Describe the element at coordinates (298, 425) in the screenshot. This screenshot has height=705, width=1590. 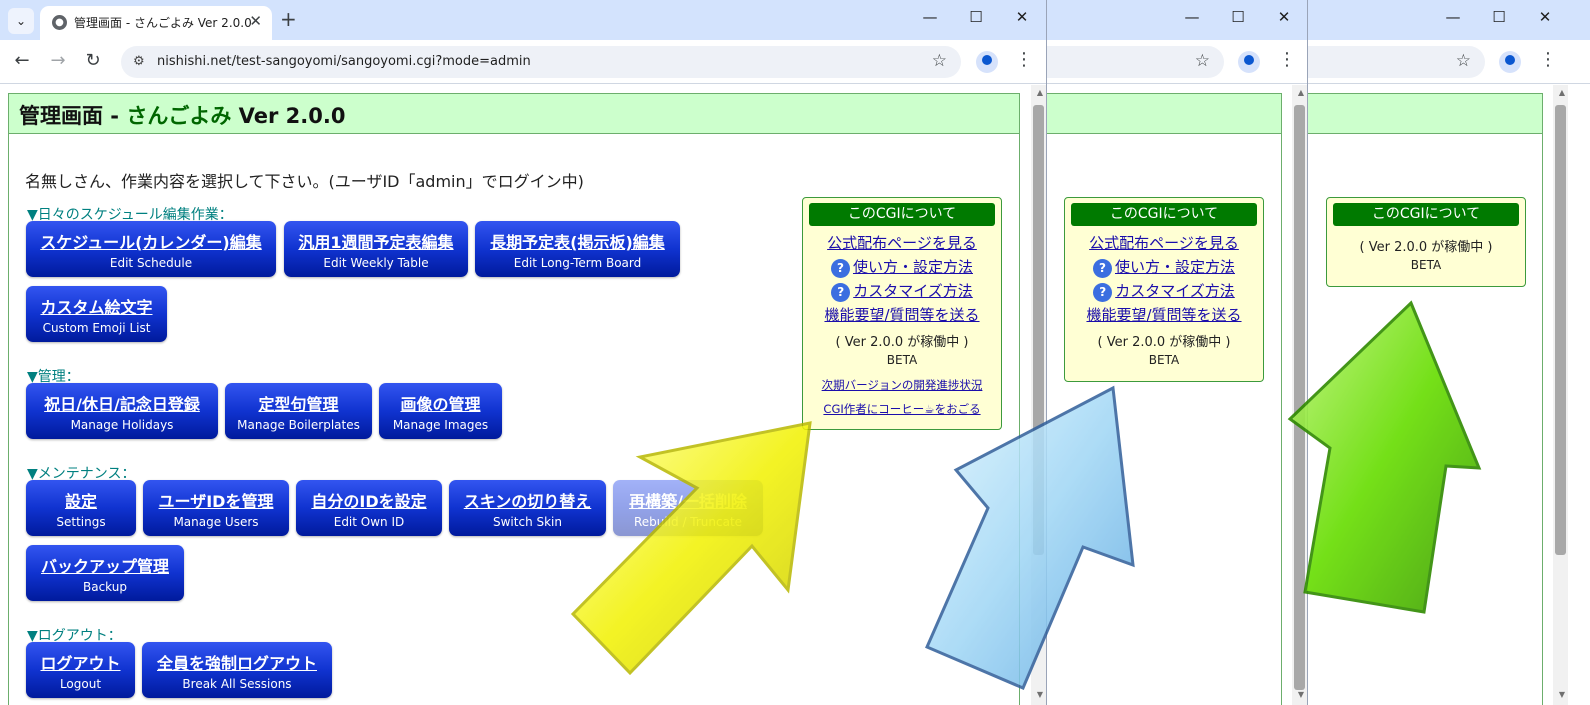
I see `button-label-en: Manage Boilerplates` at that location.